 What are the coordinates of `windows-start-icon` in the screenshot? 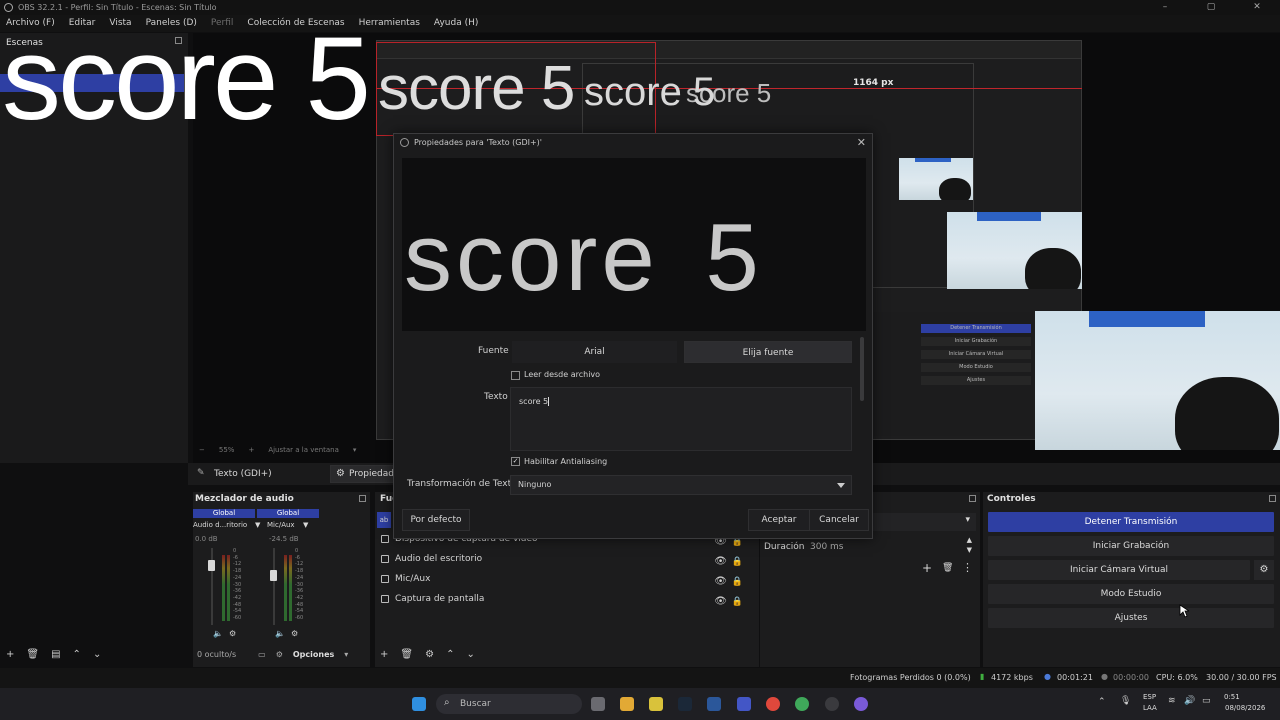 It's located at (419, 704).